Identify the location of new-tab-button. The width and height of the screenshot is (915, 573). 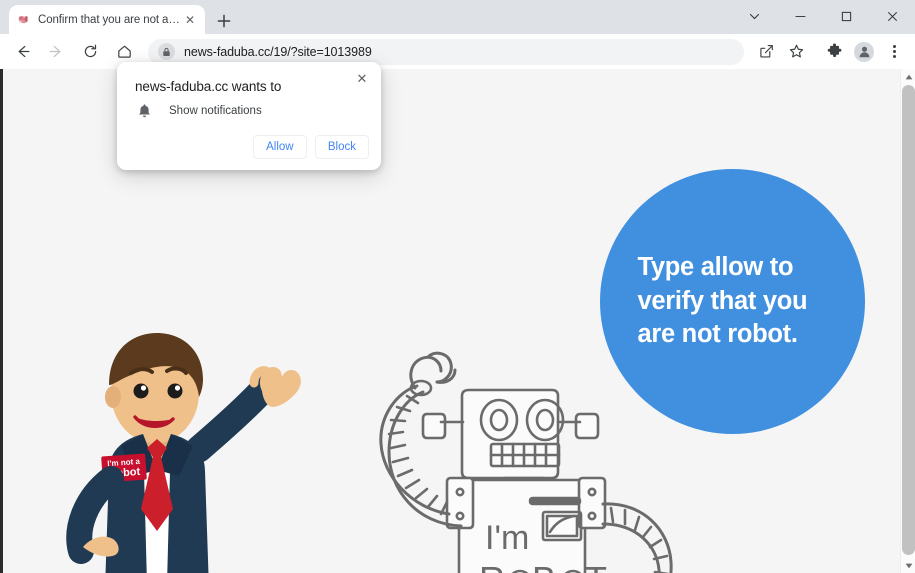
(224, 21).